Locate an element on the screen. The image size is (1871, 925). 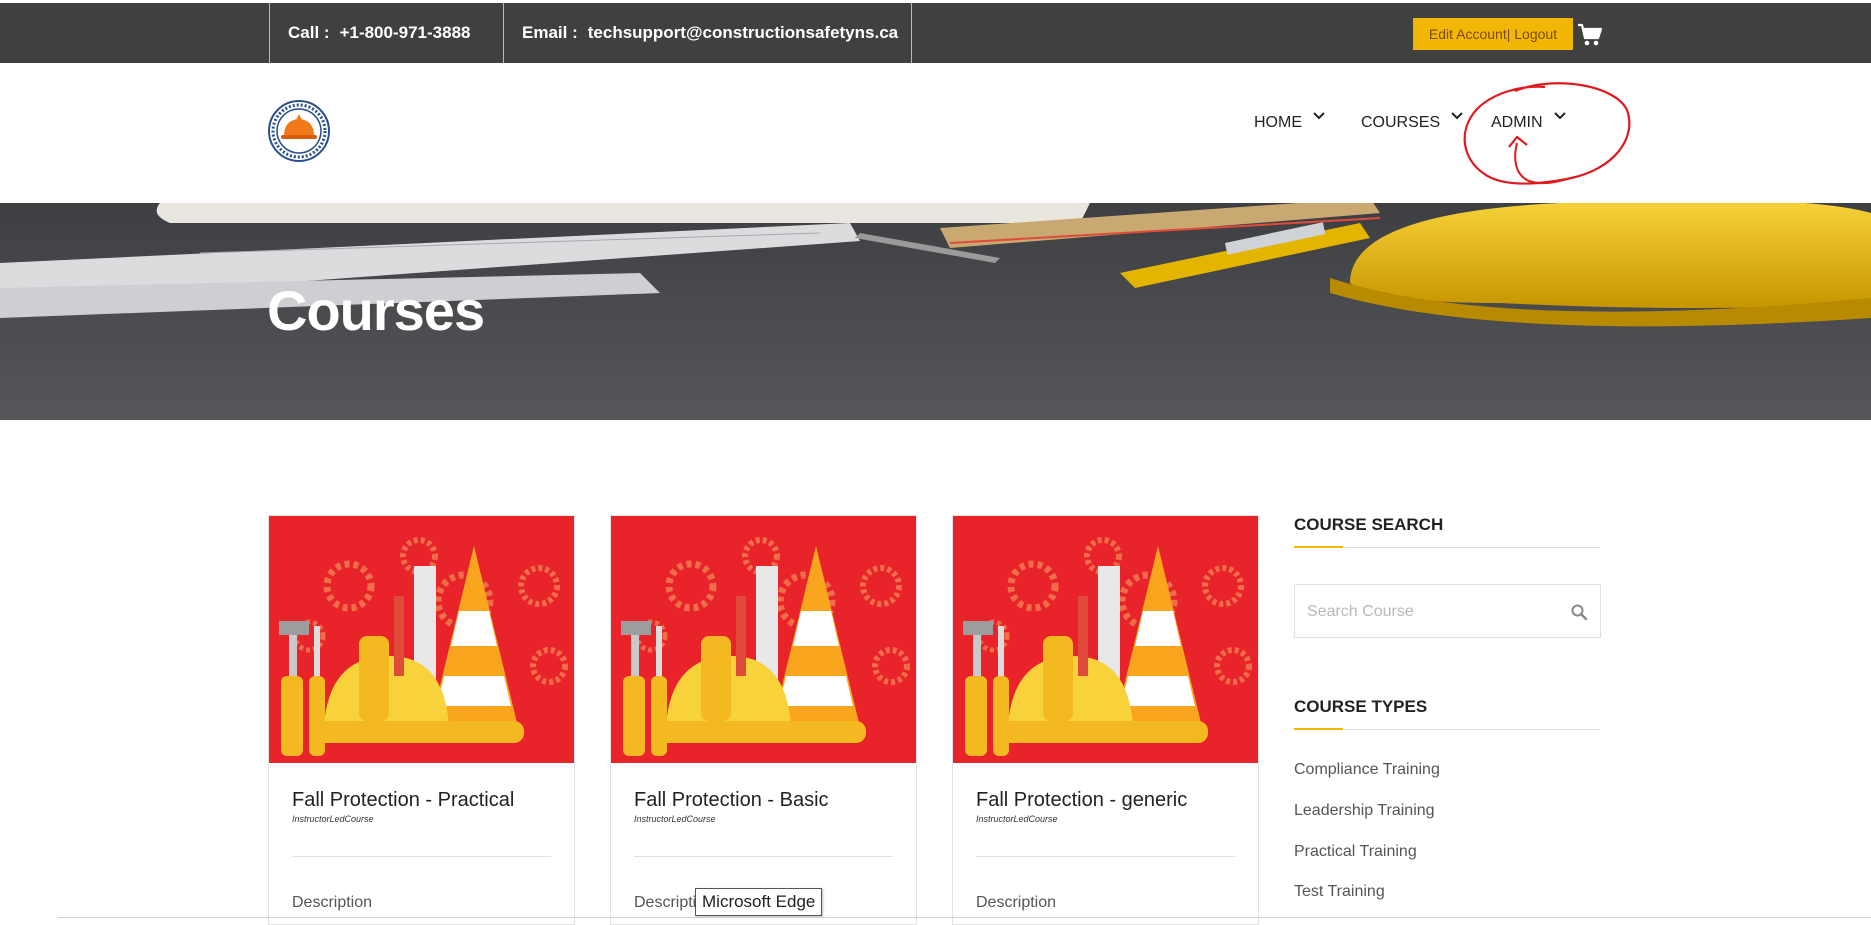
call-label: Call : is located at coordinates (309, 32).